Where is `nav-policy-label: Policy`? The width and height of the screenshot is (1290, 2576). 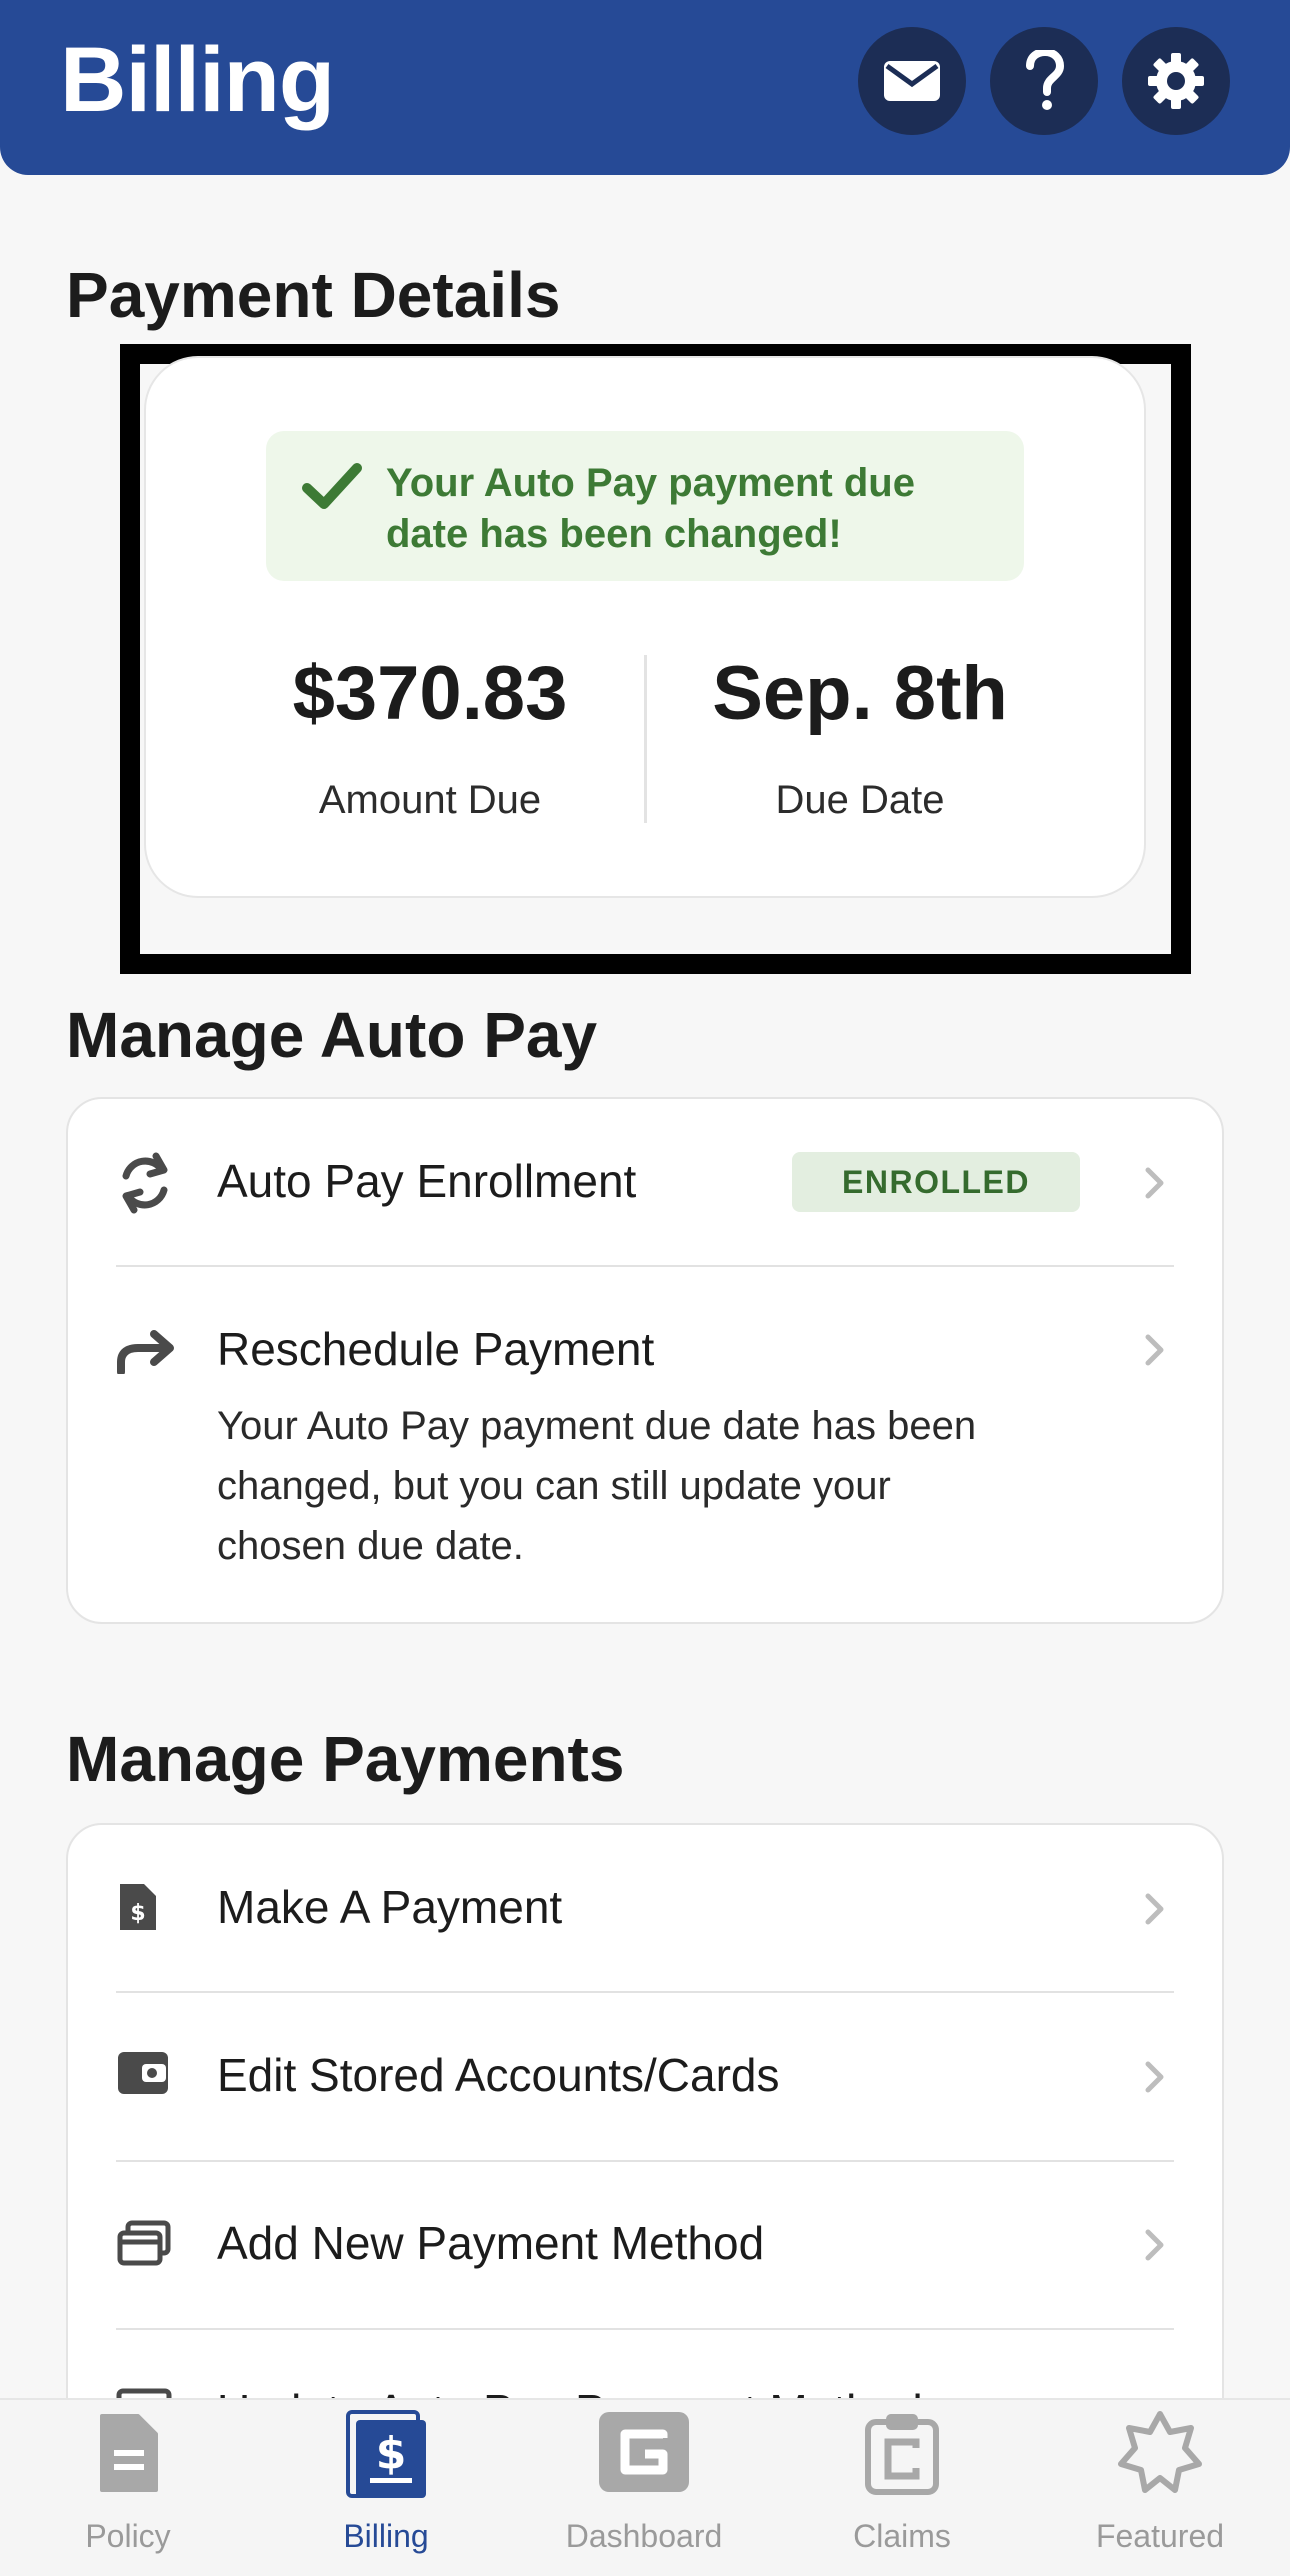
nav-policy-label: Policy is located at coordinates (128, 2536).